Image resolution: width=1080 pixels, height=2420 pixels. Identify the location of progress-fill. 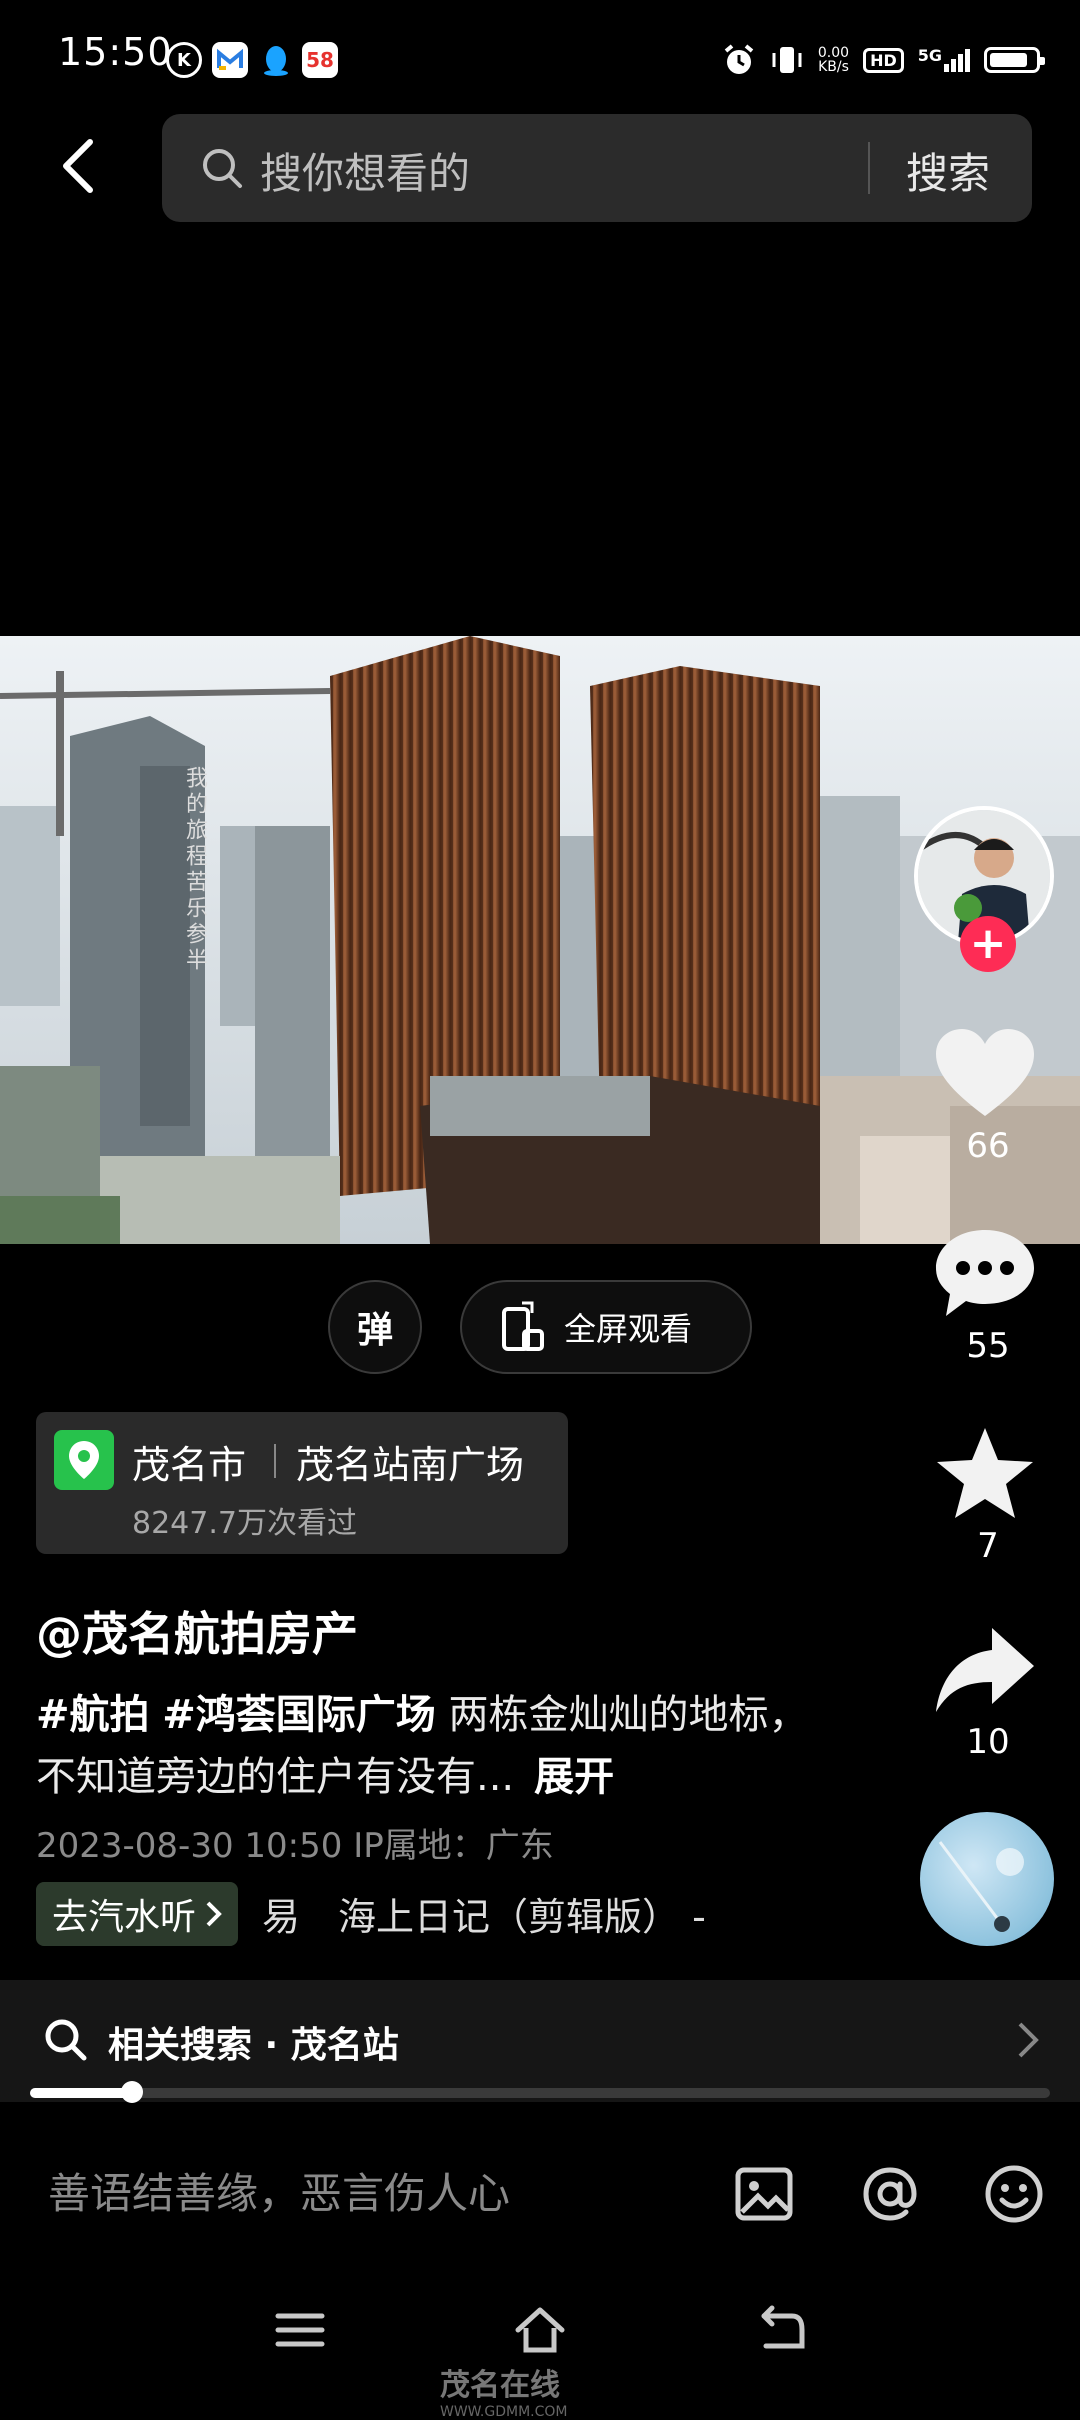
(81, 2093).